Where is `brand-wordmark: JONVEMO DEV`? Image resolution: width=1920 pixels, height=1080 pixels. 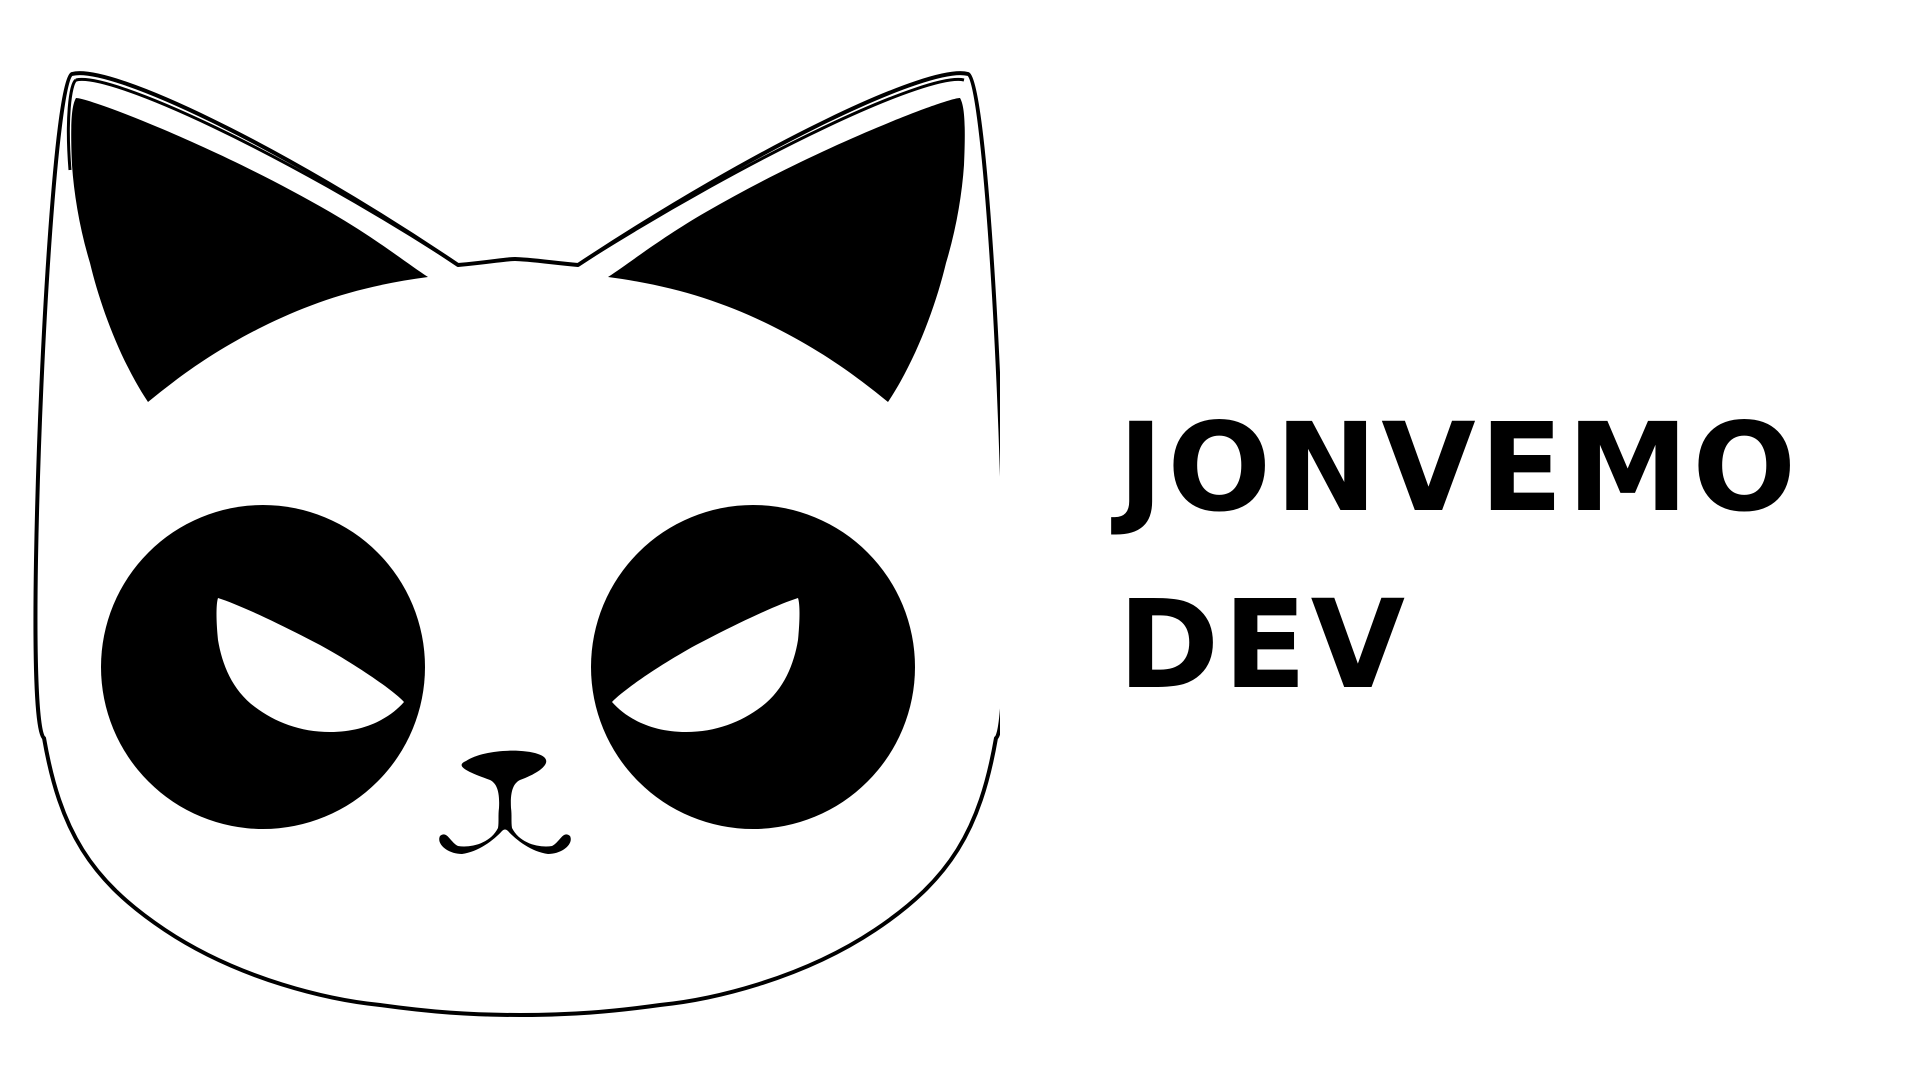 brand-wordmark: JONVEMO DEV is located at coordinates (1498, 557).